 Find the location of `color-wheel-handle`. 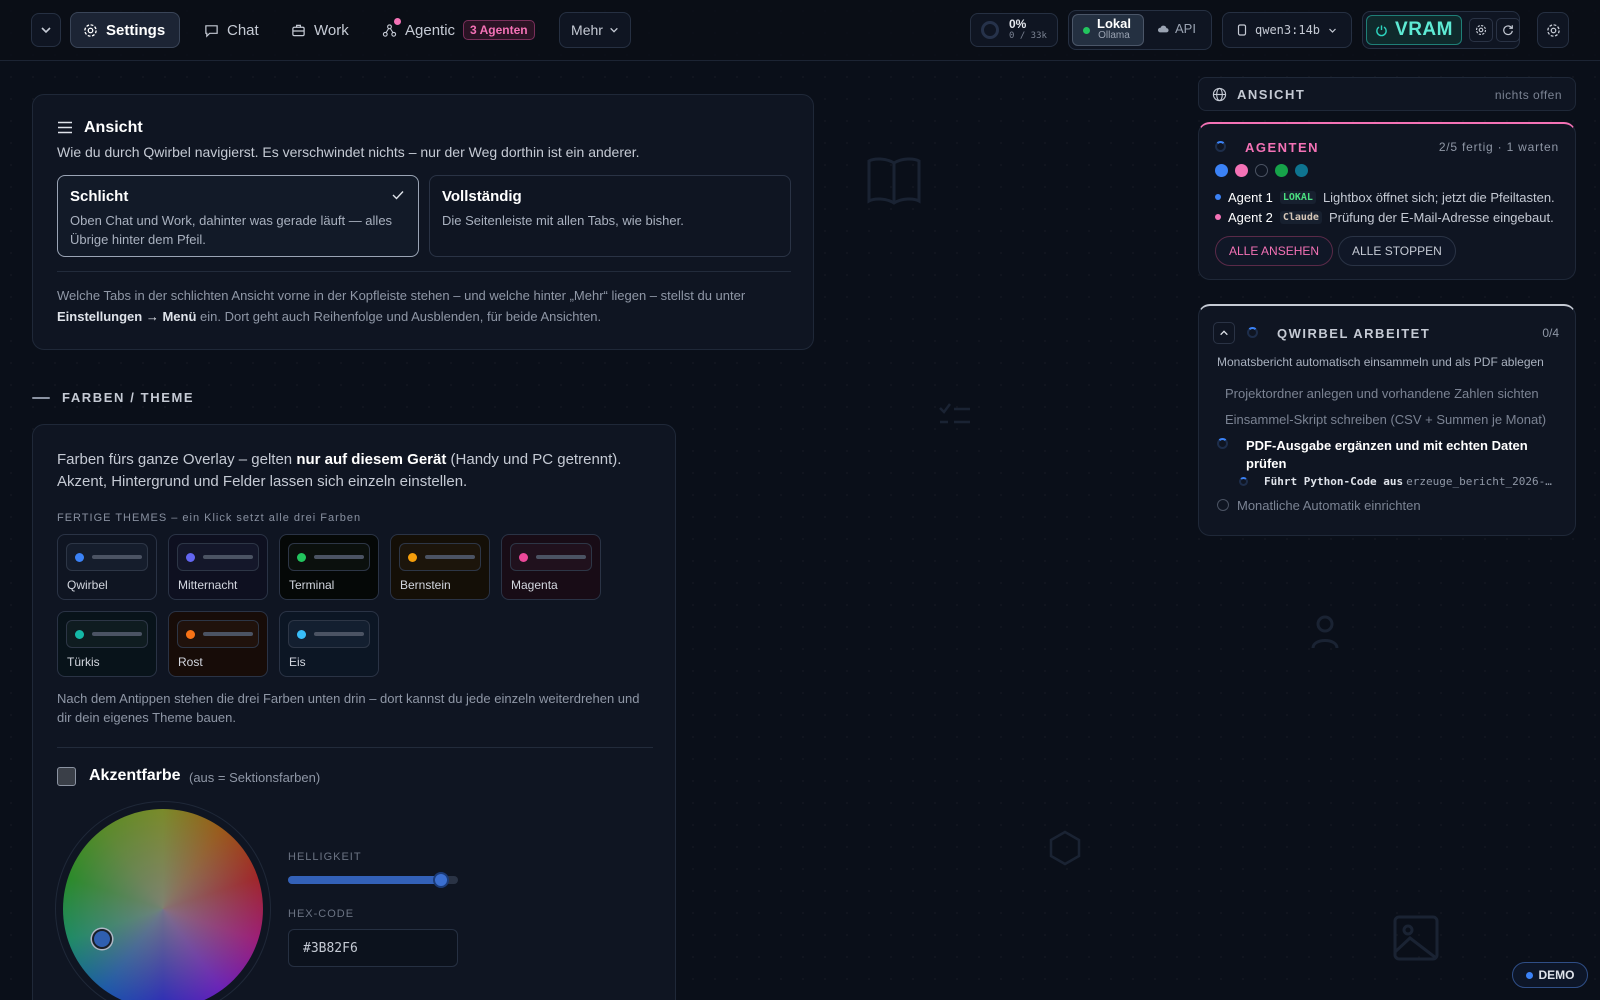

color-wheel-handle is located at coordinates (102, 939).